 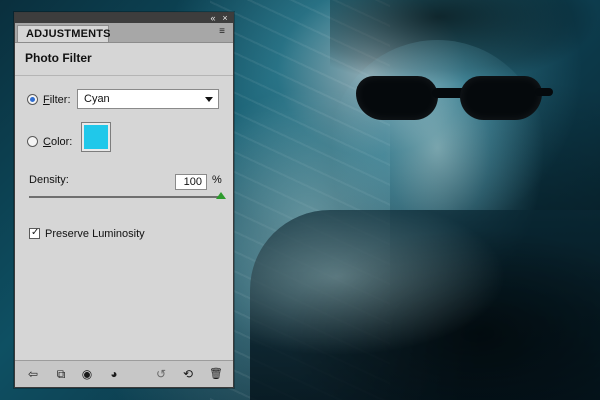 I want to click on filter-label-underlined: F, so click(x=46, y=100).